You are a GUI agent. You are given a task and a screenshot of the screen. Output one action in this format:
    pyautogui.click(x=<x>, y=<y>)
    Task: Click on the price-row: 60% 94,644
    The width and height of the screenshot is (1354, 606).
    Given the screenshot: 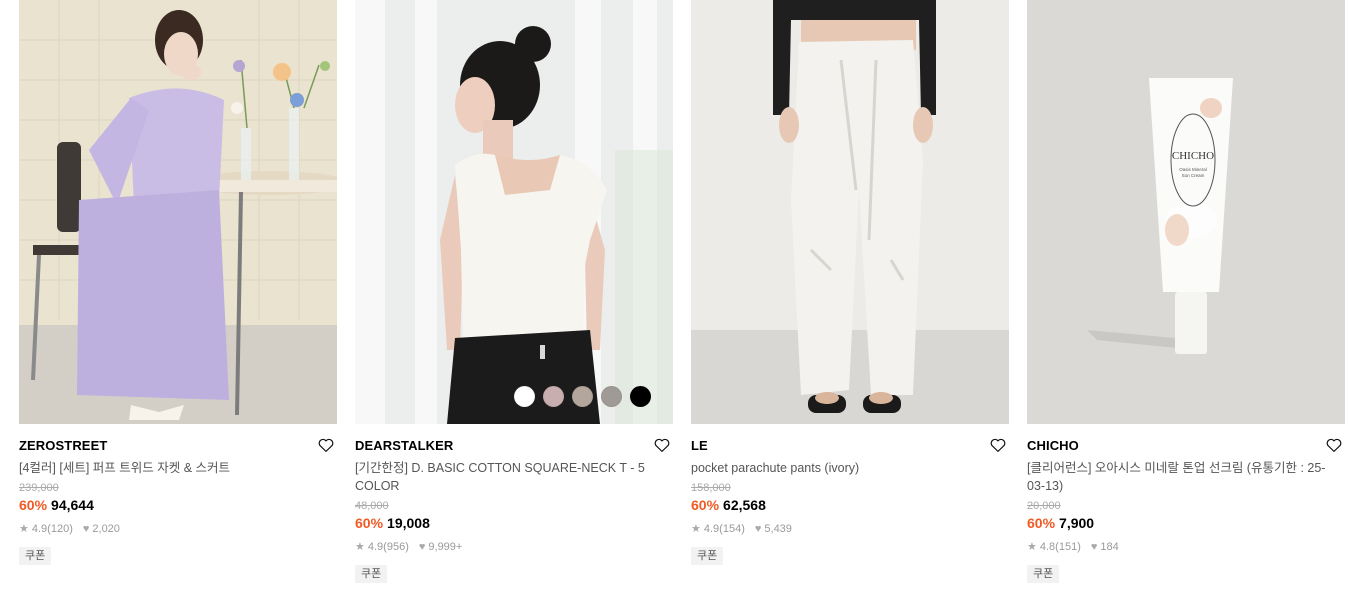 What is the action you would take?
    pyautogui.click(x=178, y=505)
    